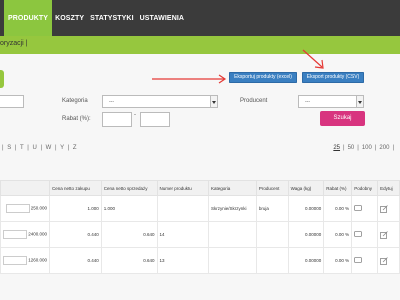  Describe the element at coordinates (338, 188) in the screenshot. I see `column-header: Rabat (%)` at that location.